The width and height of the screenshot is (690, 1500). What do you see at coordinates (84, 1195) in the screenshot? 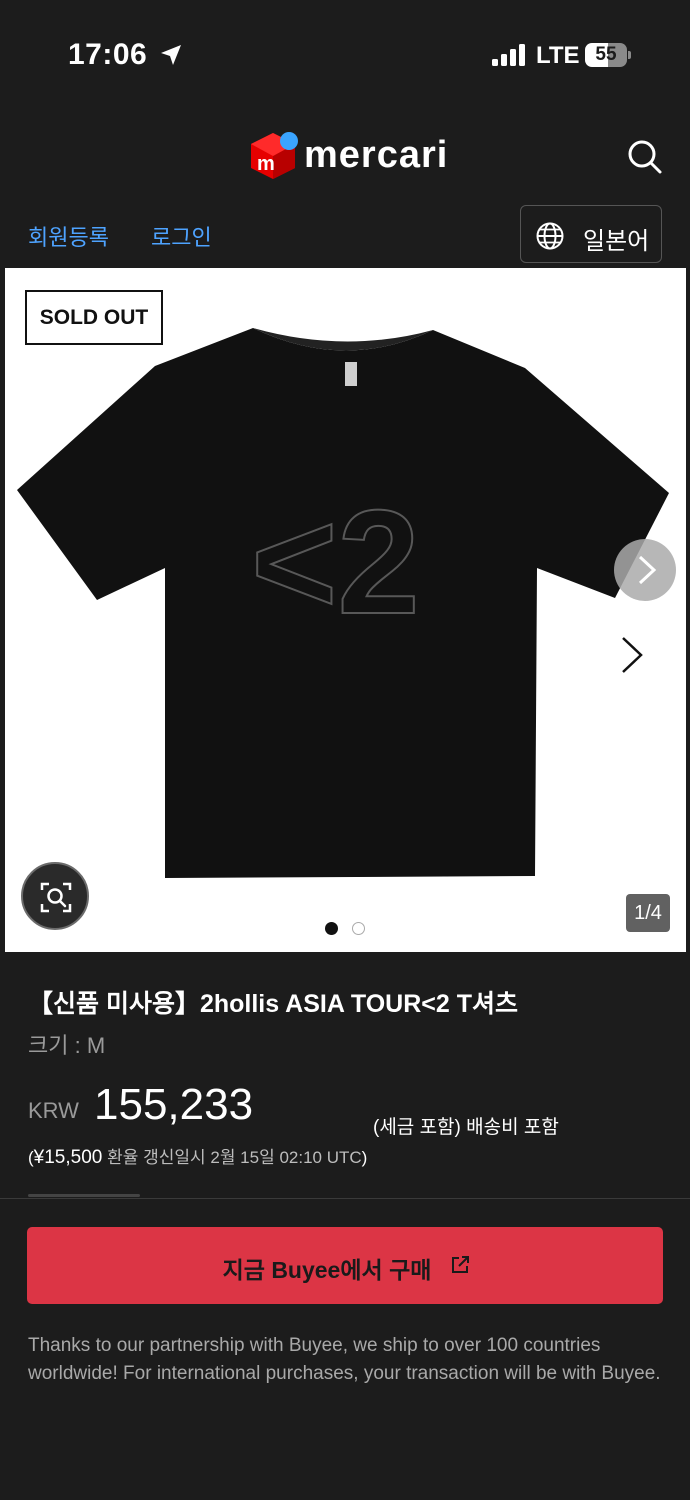
I see `section-tab-indicator` at bounding box center [84, 1195].